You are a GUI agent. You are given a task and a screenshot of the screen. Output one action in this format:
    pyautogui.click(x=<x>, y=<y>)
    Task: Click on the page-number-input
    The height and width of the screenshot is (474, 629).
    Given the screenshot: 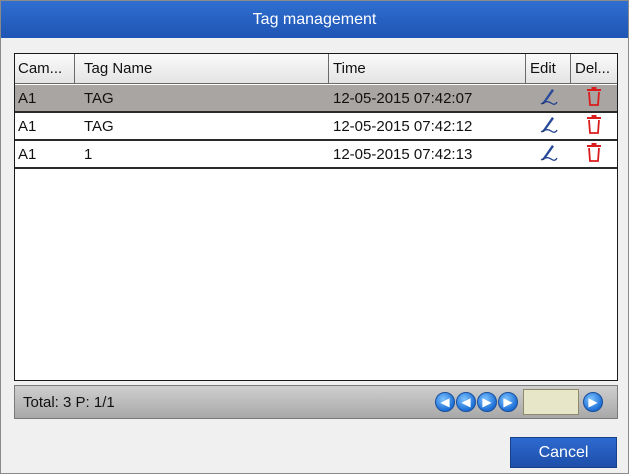 What is the action you would take?
    pyautogui.click(x=551, y=402)
    